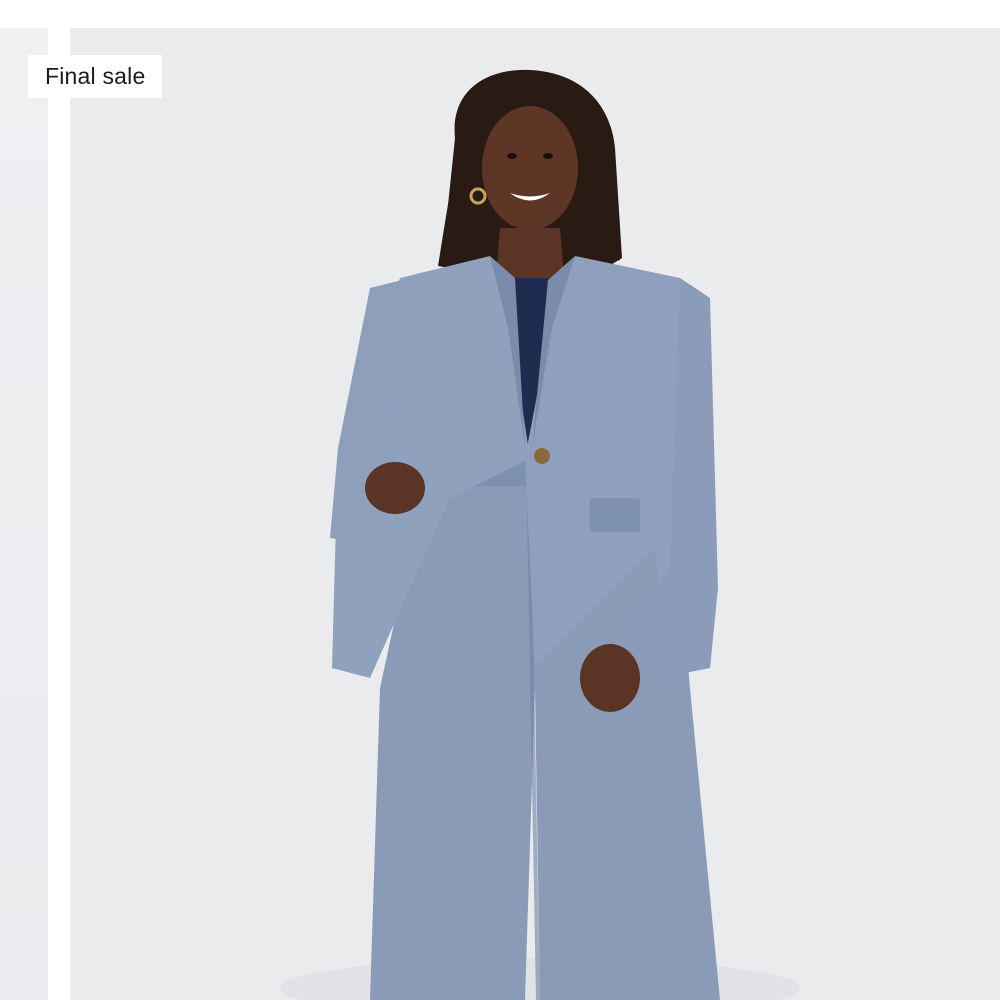 This screenshot has width=1000, height=1000. I want to click on gallery-divider, so click(59, 514).